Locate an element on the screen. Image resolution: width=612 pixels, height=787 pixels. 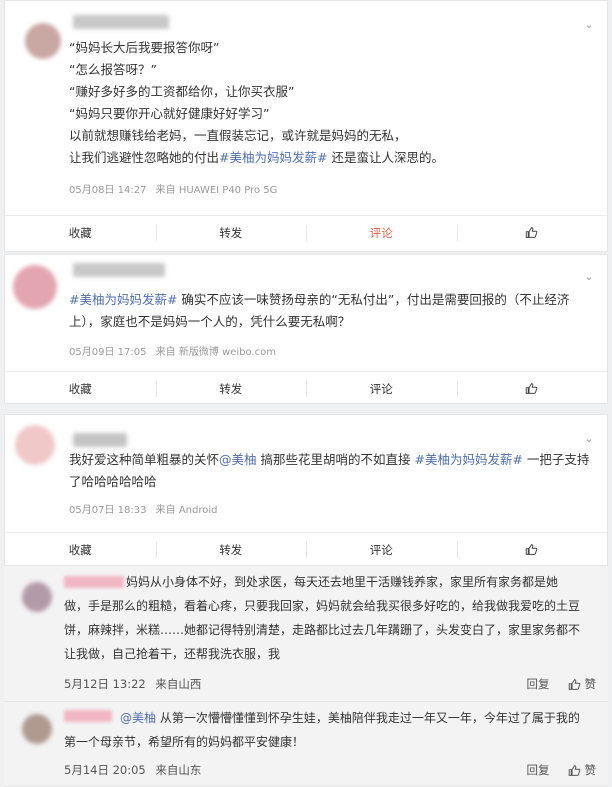
text-segment: 让我做，自己抢着干，还帮我洗衣服，我 is located at coordinates (172, 654).